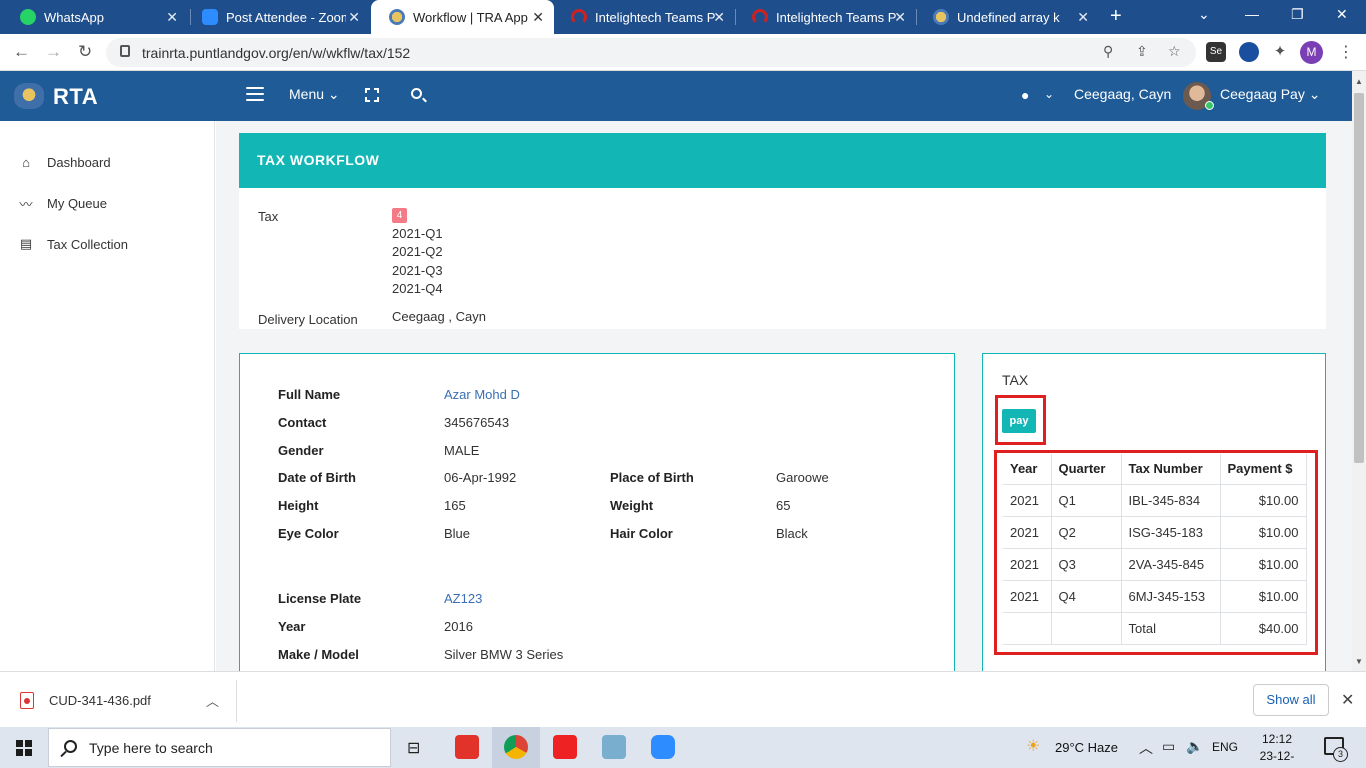 This screenshot has width=1366, height=768. What do you see at coordinates (458, 626) in the screenshot?
I see `vehicle-year-value: 2016` at bounding box center [458, 626].